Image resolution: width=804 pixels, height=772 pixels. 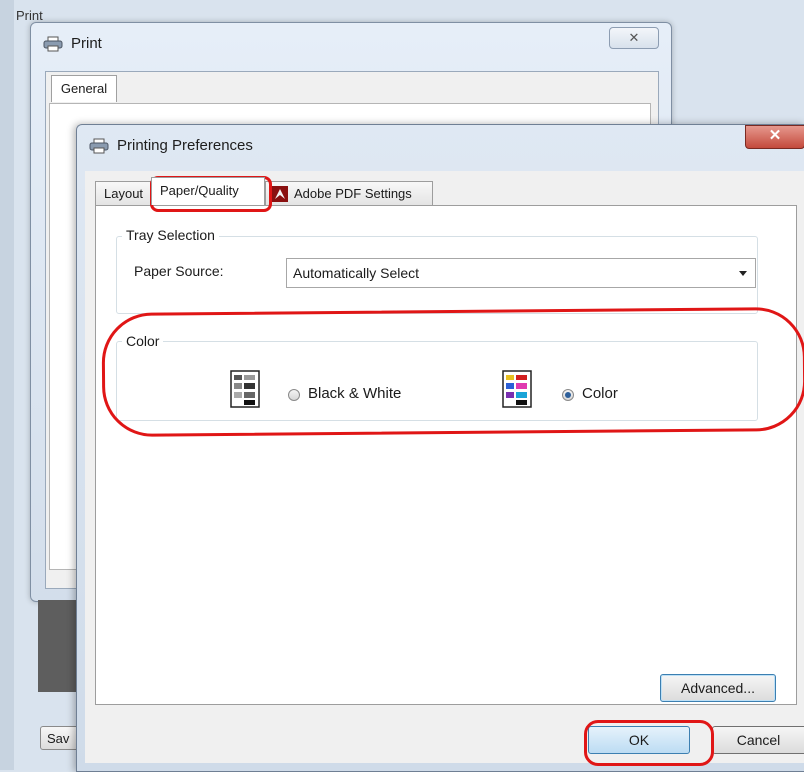 I want to click on chevron-down-icon, so click(x=743, y=273).